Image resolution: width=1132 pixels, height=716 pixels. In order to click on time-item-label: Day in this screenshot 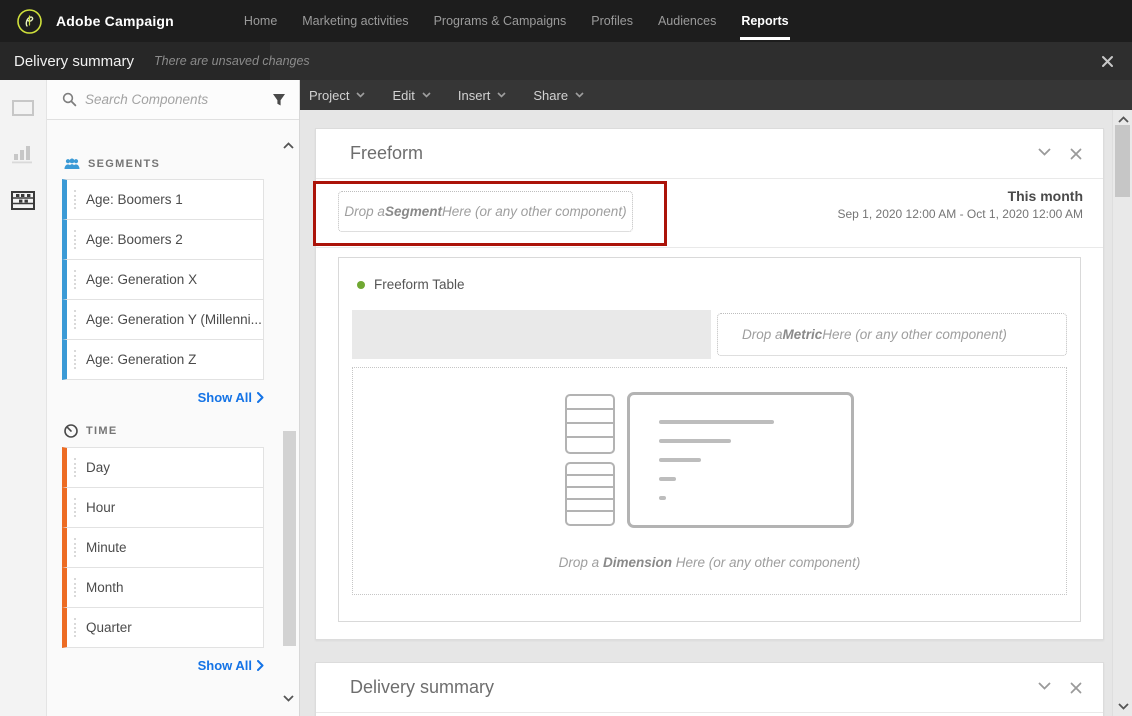, I will do `click(98, 467)`.